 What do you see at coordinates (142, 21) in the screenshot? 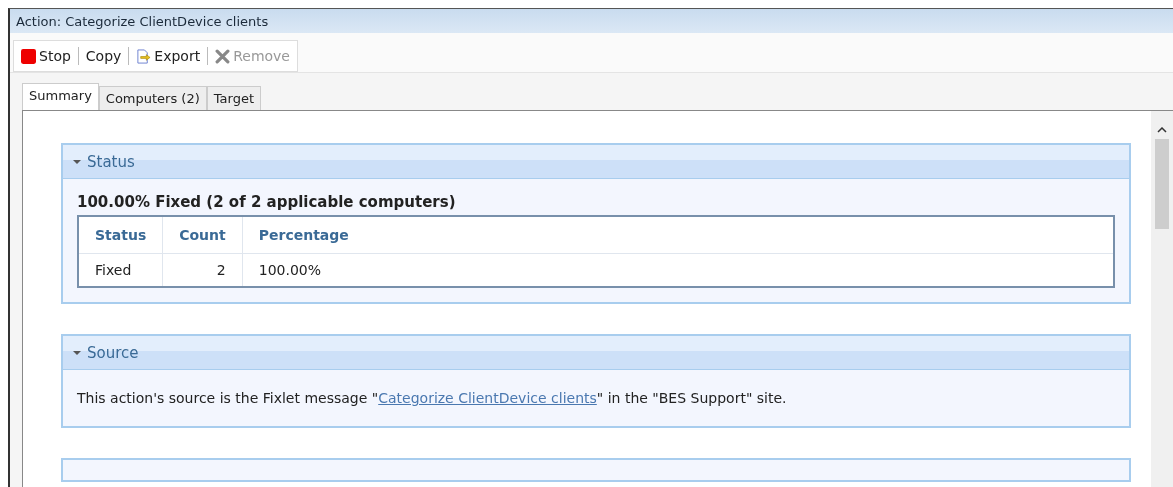
I see `window-title: Action: Categorize ClientDevice clients` at bounding box center [142, 21].